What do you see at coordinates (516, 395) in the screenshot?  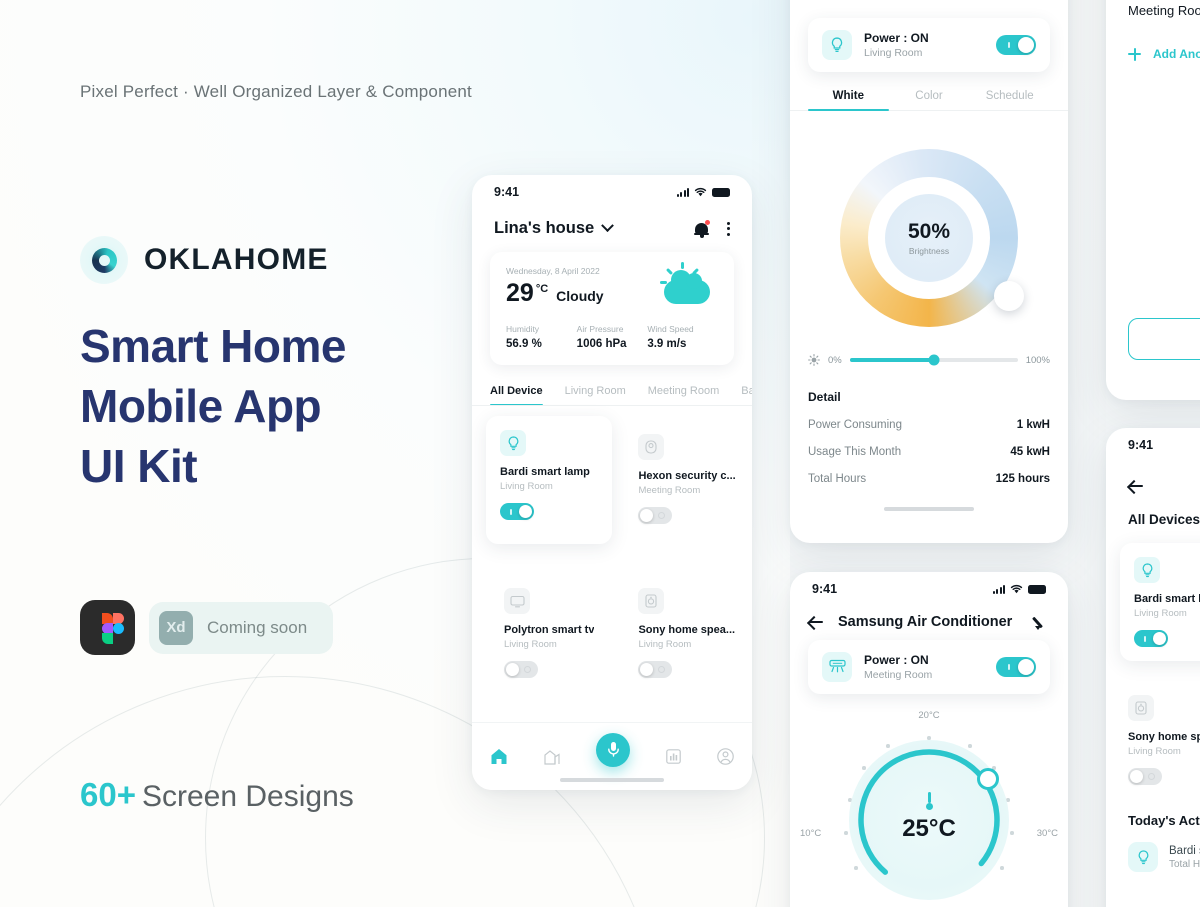 I see `tab-all-device: All Device` at bounding box center [516, 395].